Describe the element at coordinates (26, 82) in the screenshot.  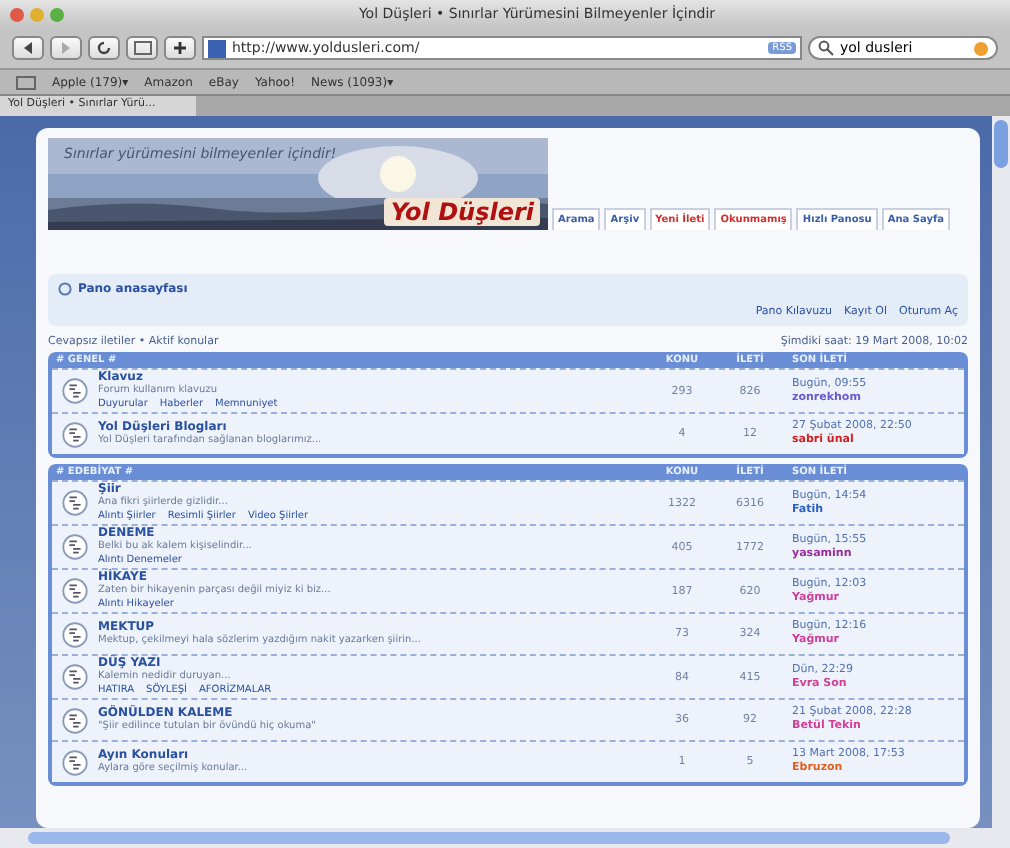
I see `open-book-icon` at that location.